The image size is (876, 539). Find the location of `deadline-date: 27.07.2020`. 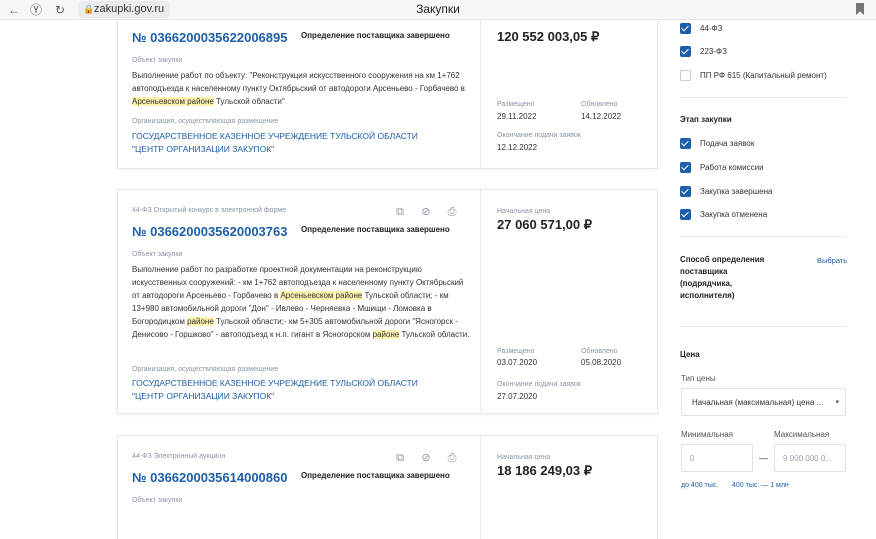

deadline-date: 27.07.2020 is located at coordinates (517, 396).